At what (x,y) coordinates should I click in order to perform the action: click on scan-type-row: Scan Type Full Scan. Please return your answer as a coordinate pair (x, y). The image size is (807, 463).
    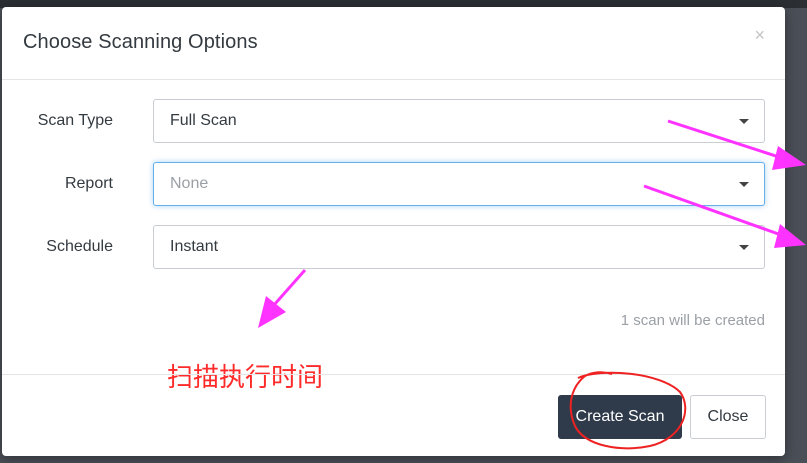
    Looking at the image, I should click on (393, 122).